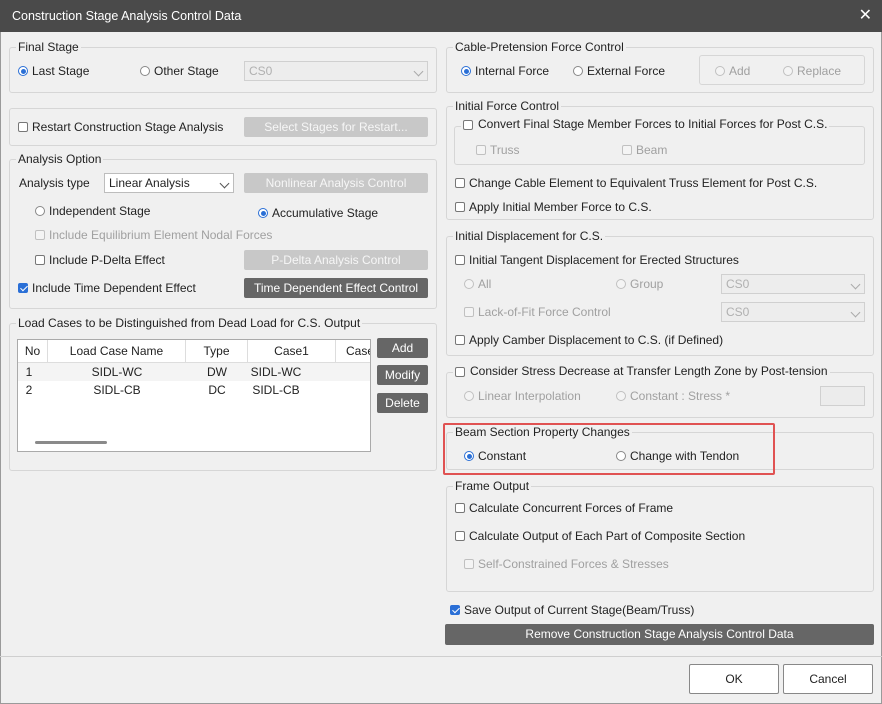 This screenshot has height=704, width=882. Describe the element at coordinates (627, 150) in the screenshot. I see `beam-checkbox` at that location.